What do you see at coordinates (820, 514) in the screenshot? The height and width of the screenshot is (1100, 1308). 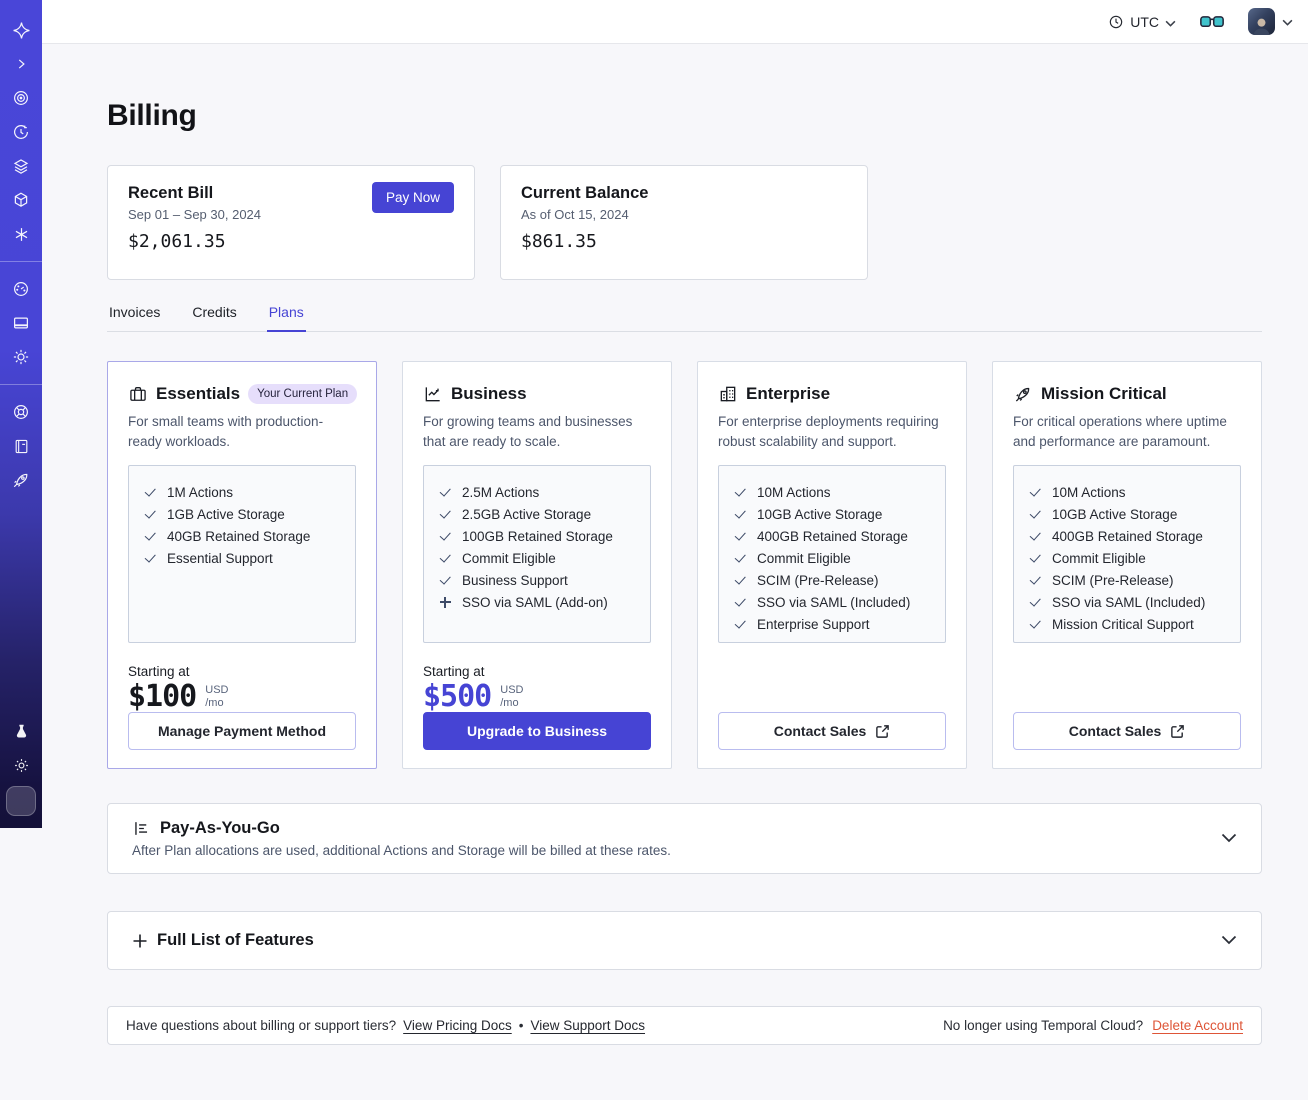 I see `feature-text: 10GB Active Storage` at bounding box center [820, 514].